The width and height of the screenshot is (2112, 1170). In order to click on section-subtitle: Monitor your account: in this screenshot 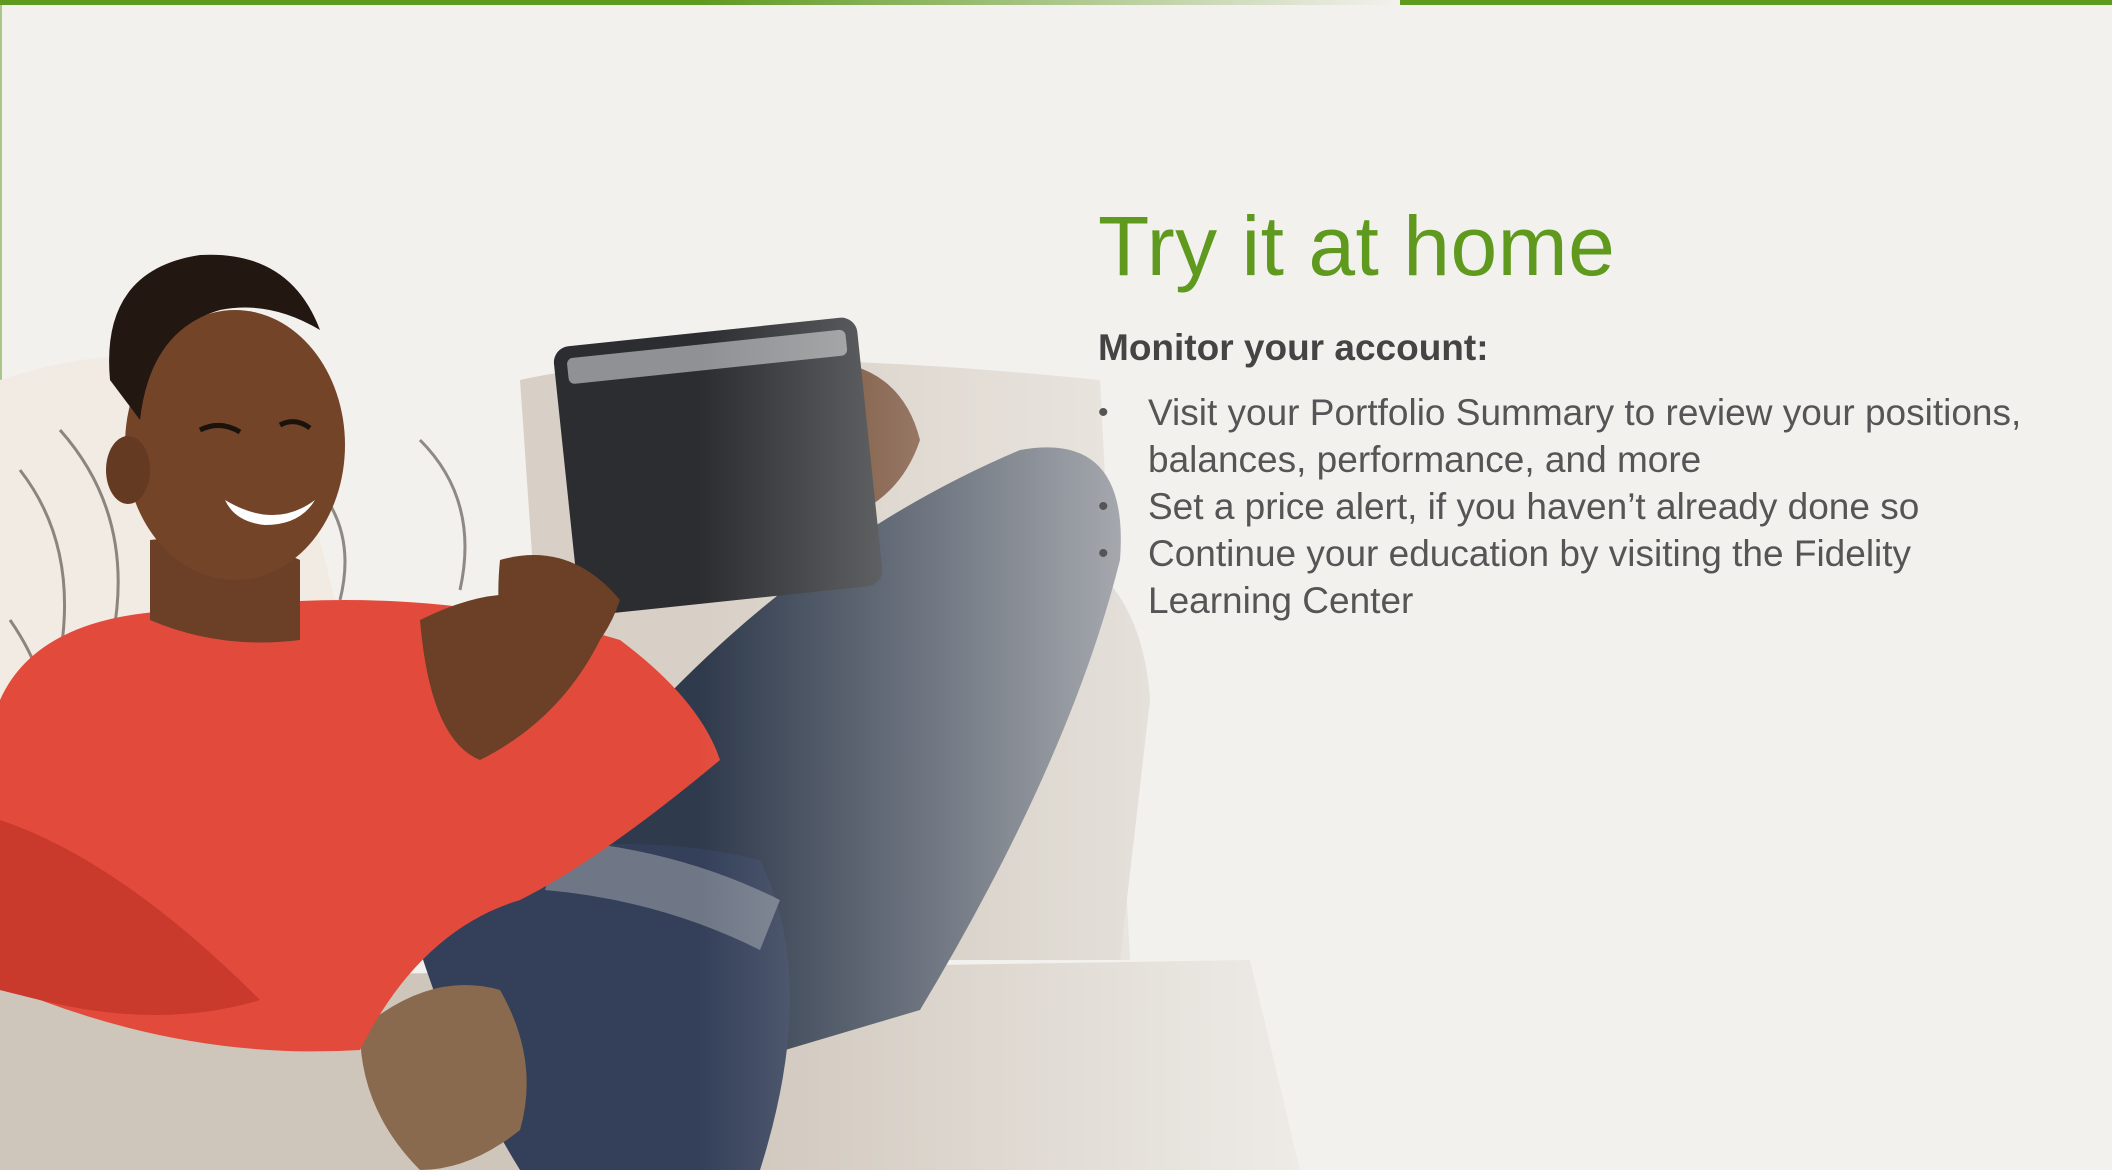, I will do `click(1293, 348)`.